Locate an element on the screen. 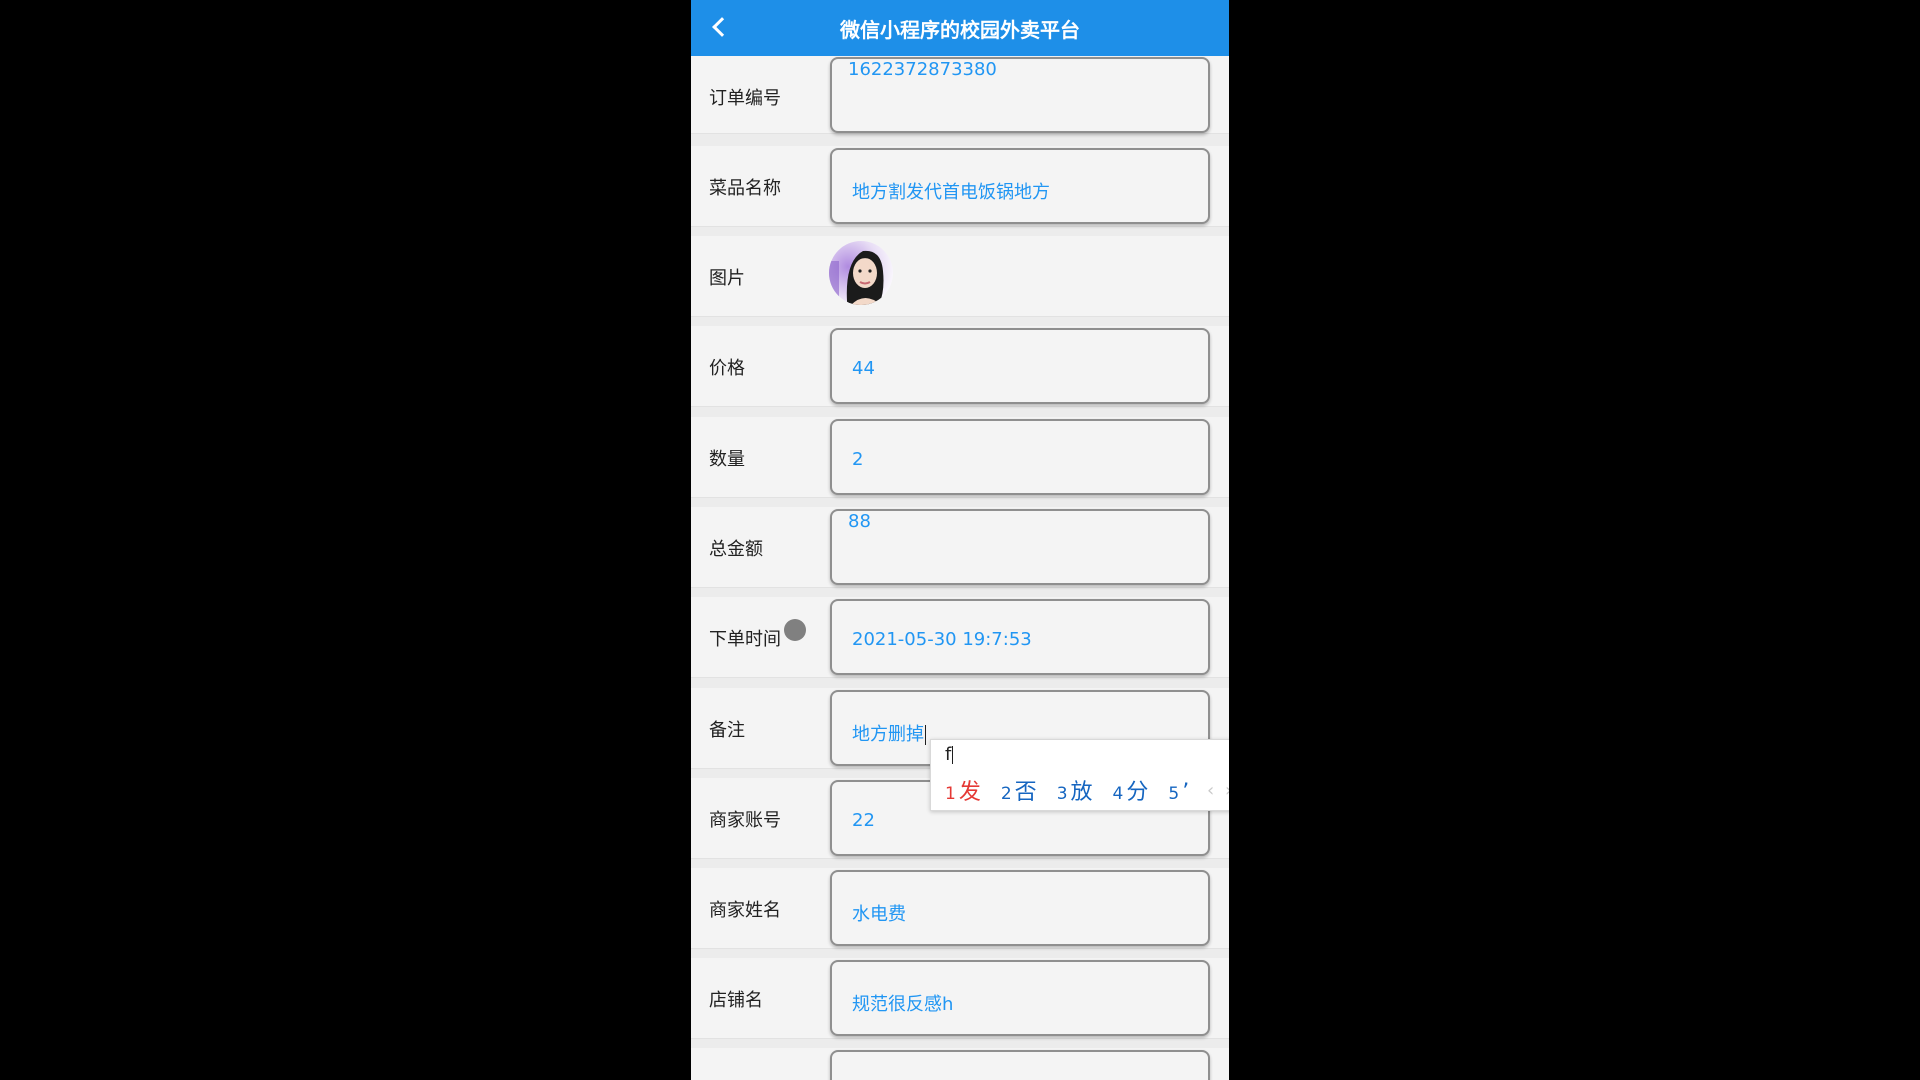 The image size is (1920, 1080). merchant-name-value: 水电费 is located at coordinates (879, 914).